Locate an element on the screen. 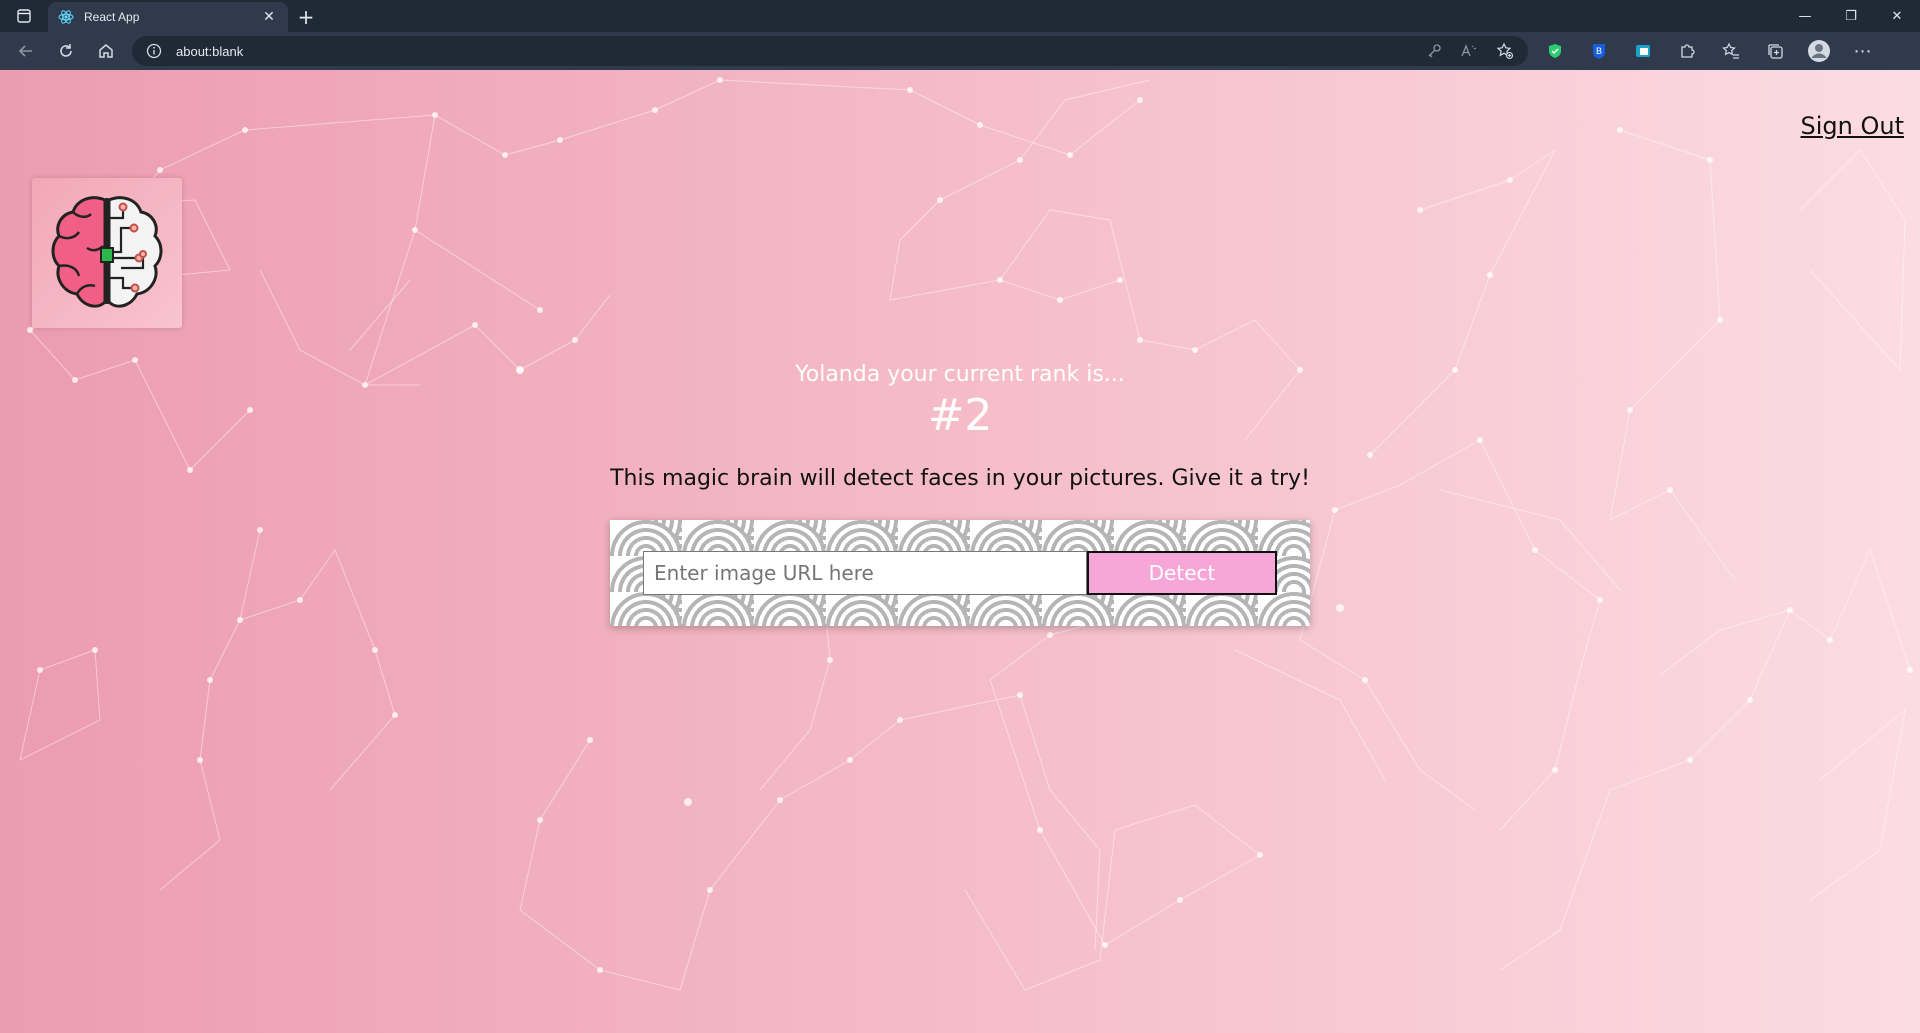  minimize-icon: — is located at coordinates (1805, 16).